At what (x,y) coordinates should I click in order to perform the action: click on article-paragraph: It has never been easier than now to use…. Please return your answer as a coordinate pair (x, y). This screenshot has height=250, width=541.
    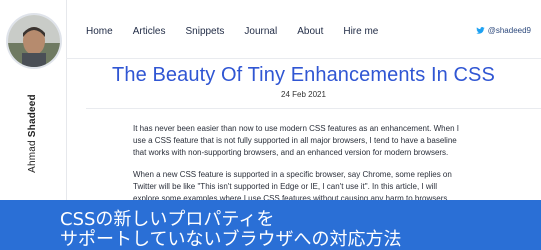
    Looking at the image, I should click on (296, 140).